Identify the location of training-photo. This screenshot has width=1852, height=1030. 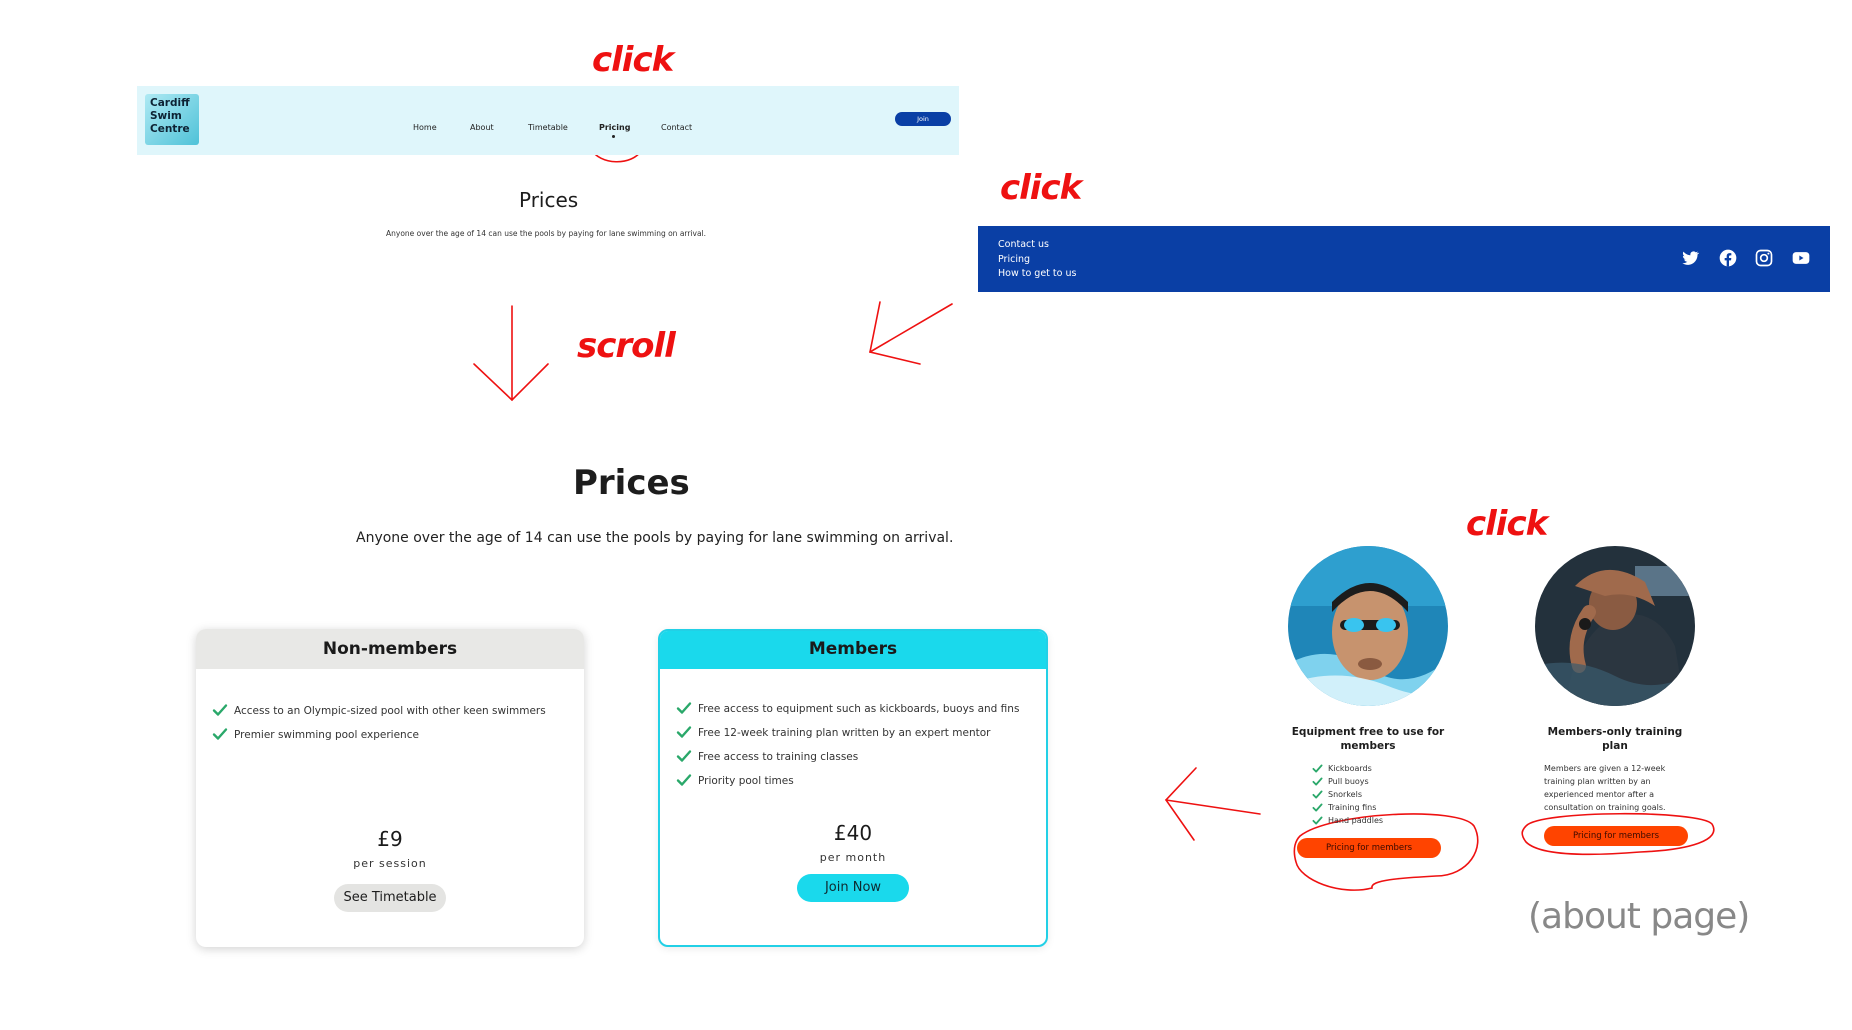
(1615, 626).